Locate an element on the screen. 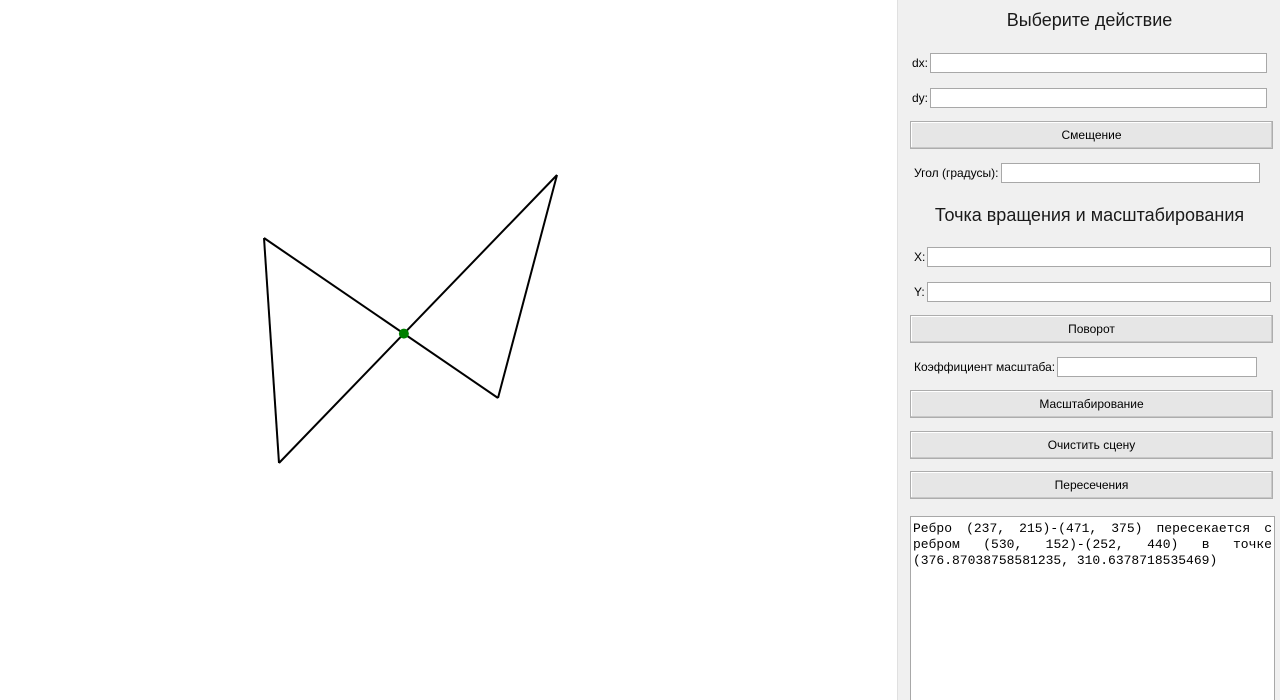 Image resolution: width=1280 pixels, height=700 pixels. dy-input is located at coordinates (1099, 98).